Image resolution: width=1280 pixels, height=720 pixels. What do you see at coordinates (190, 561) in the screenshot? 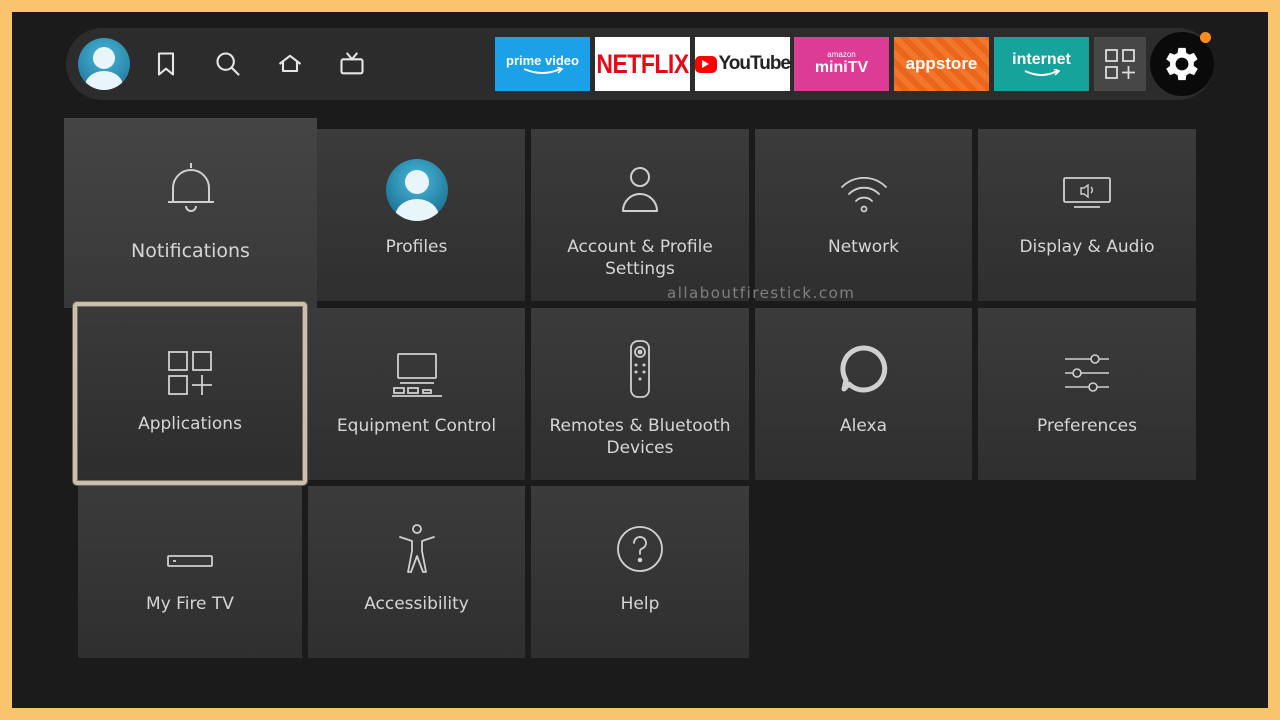
I see `fire-tv-stick-icon` at bounding box center [190, 561].